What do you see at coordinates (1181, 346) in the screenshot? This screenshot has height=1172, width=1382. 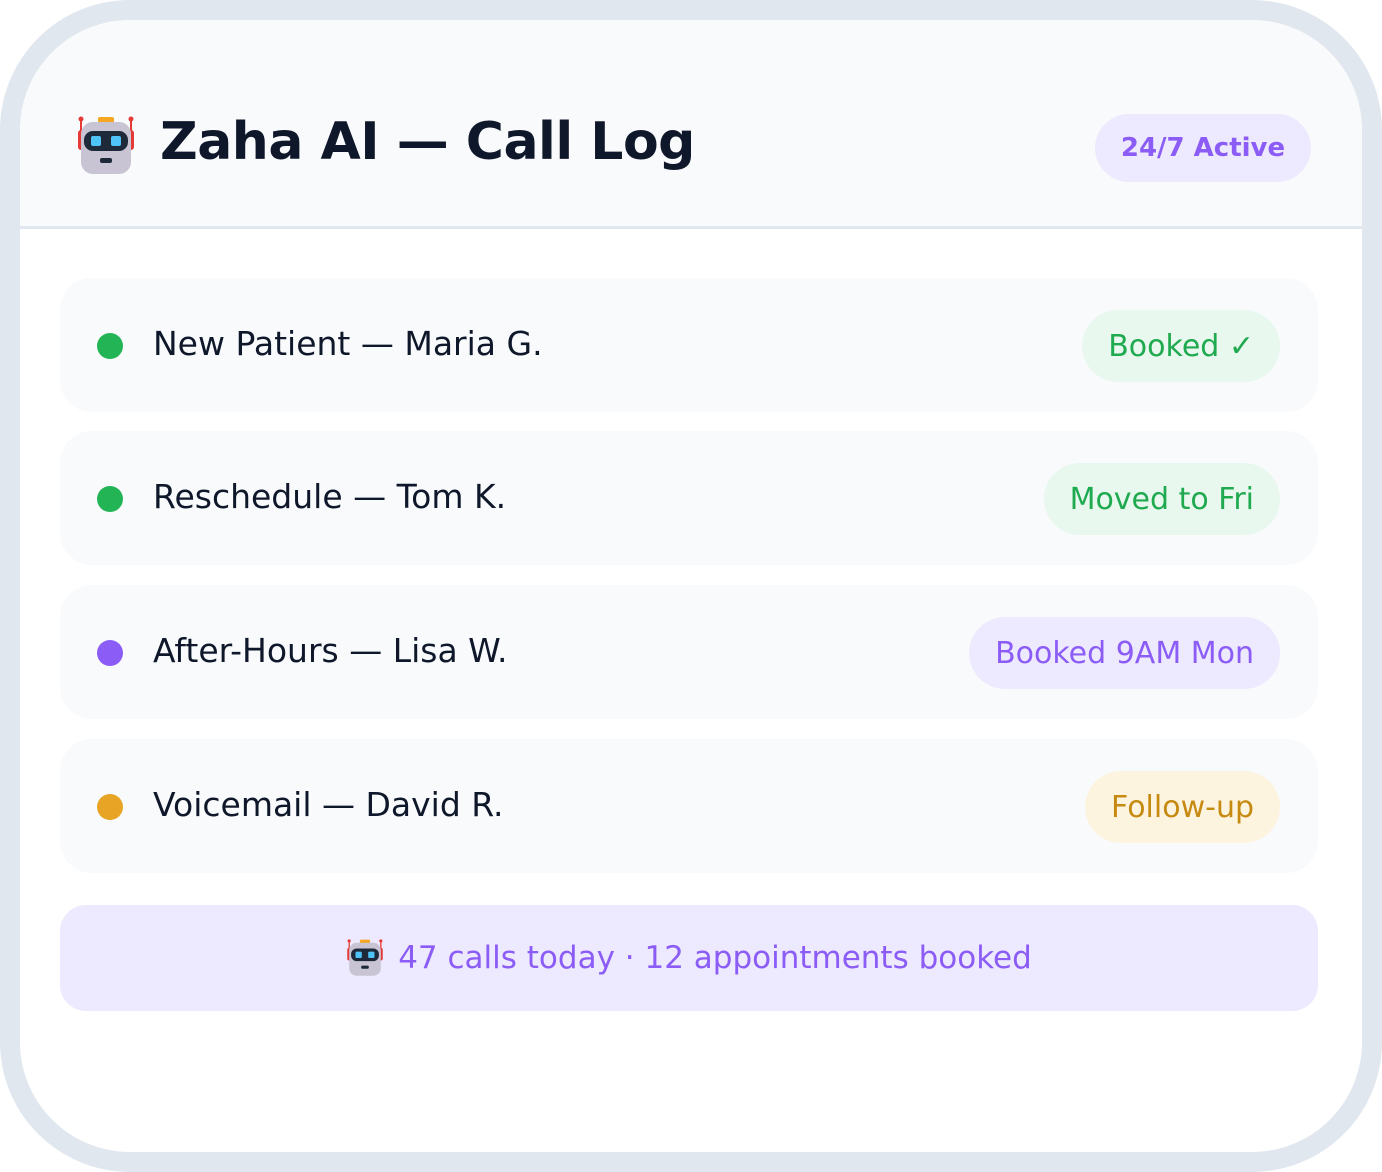 I see `call-status-badge: Booked ✓` at bounding box center [1181, 346].